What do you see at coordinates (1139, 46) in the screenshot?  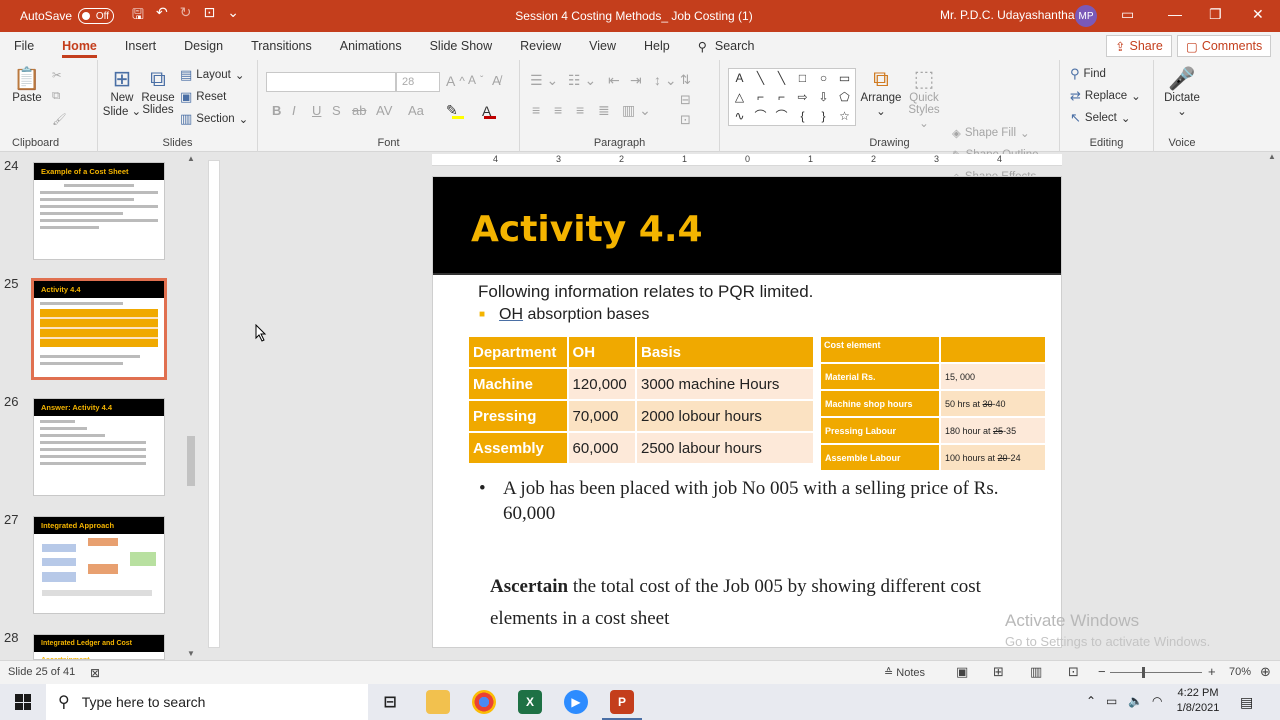 I see `share-button: ⇪ Share` at bounding box center [1139, 46].